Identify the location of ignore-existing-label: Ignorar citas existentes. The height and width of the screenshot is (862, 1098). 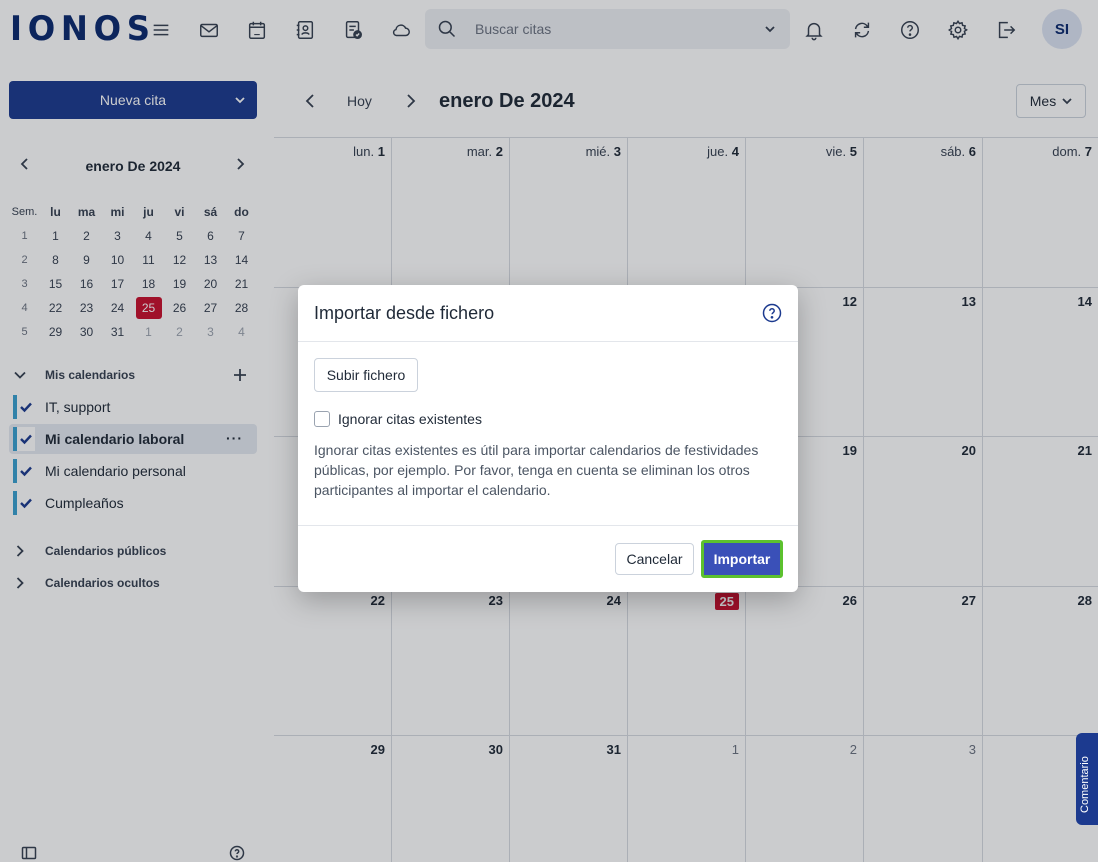
(410, 419).